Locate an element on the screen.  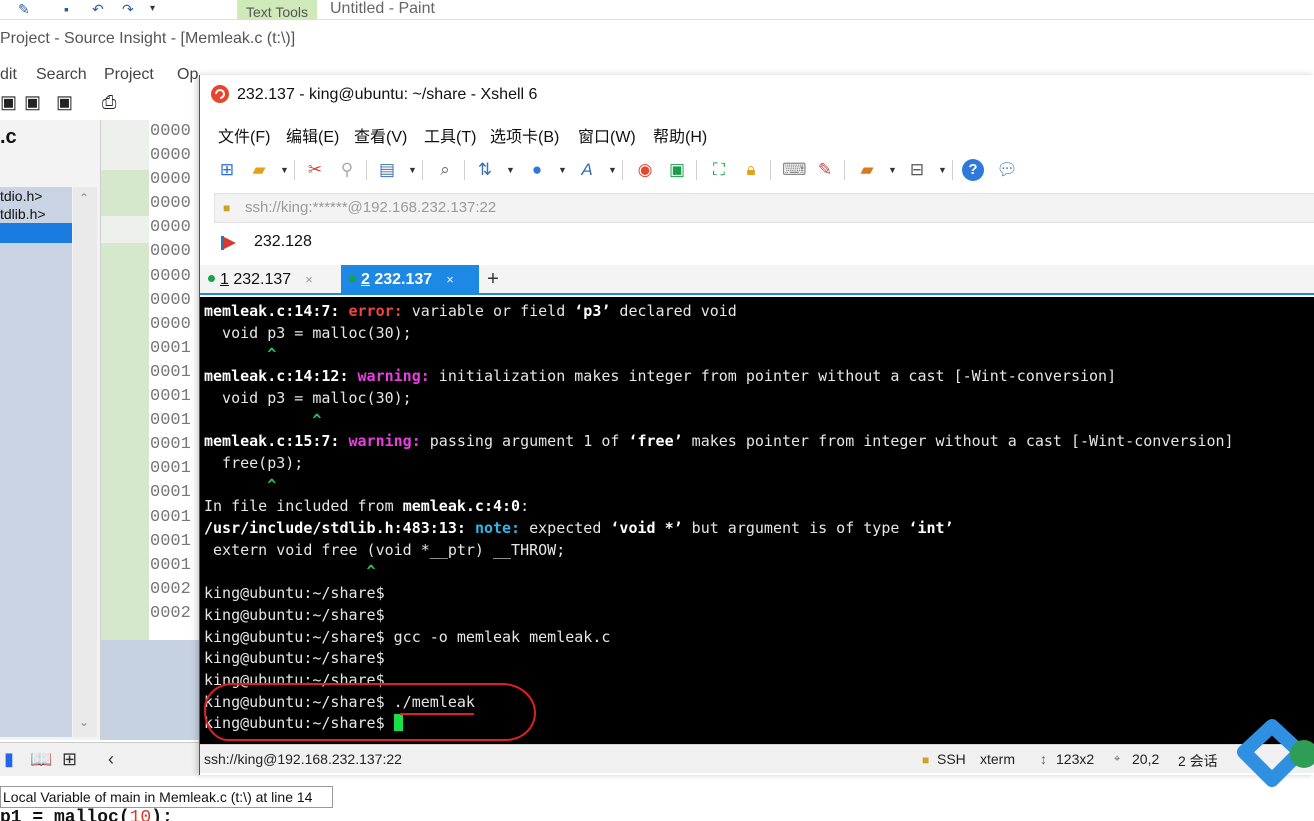
terminal-line: In file included from memleak.c:4:0: is located at coordinates (367, 506).